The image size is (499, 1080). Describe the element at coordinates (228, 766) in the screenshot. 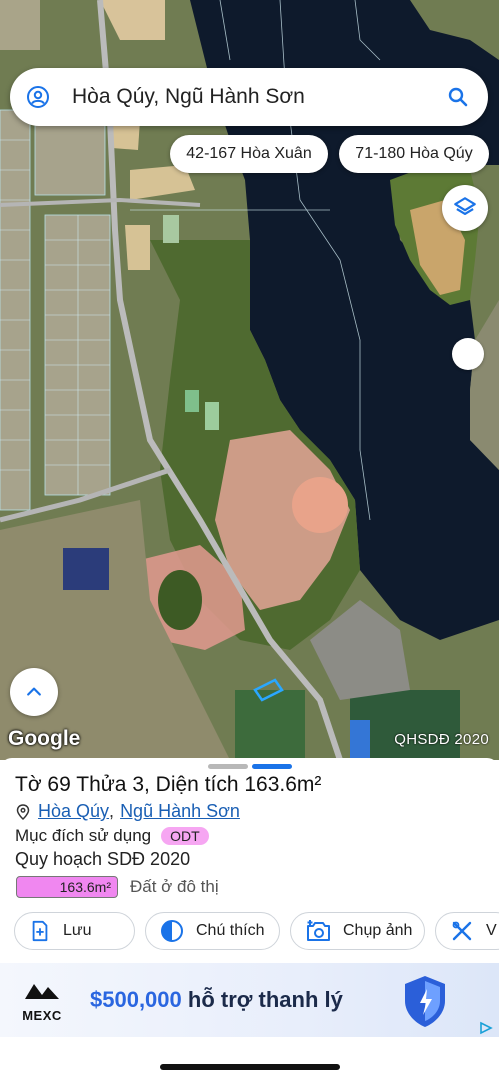

I see `sheet-handle` at that location.